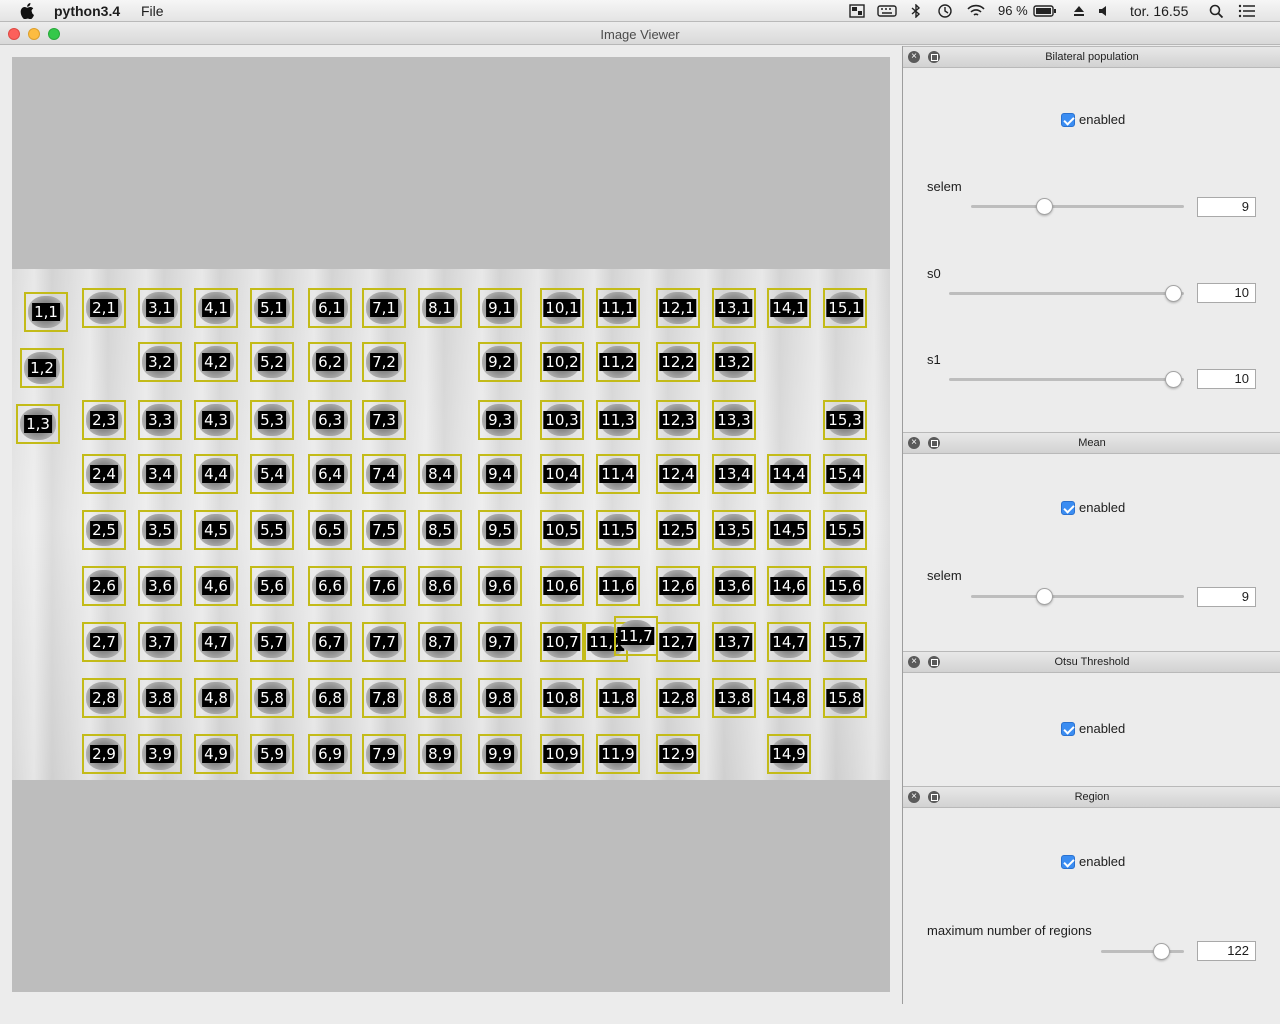 The image size is (1280, 1024). I want to click on bilateral-selem-field: 9, so click(1226, 207).